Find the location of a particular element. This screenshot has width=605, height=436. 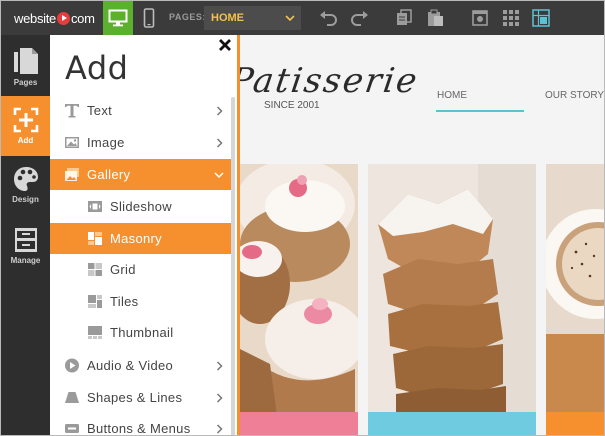

copy-icon is located at coordinates (404, 17).